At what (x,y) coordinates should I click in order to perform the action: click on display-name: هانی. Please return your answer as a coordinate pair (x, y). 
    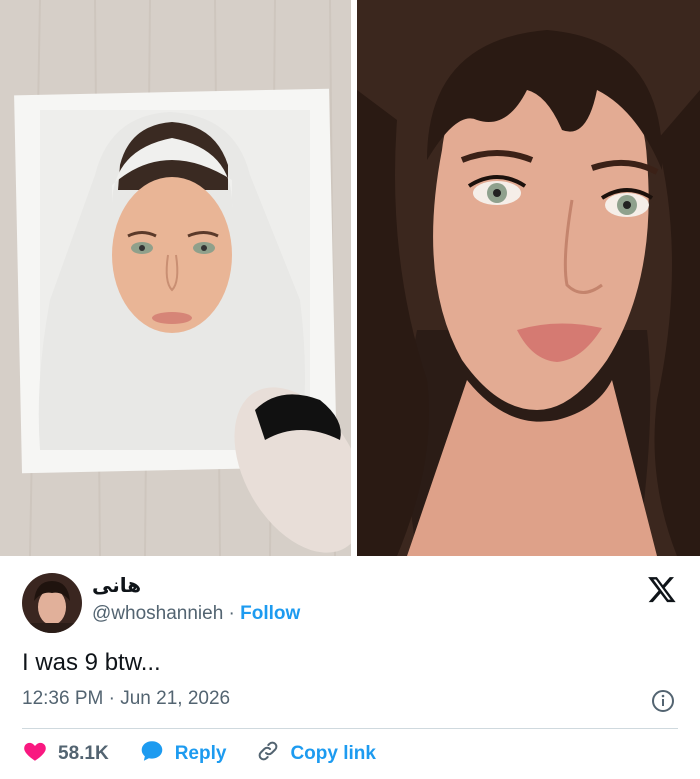
    Looking at the image, I should click on (116, 585).